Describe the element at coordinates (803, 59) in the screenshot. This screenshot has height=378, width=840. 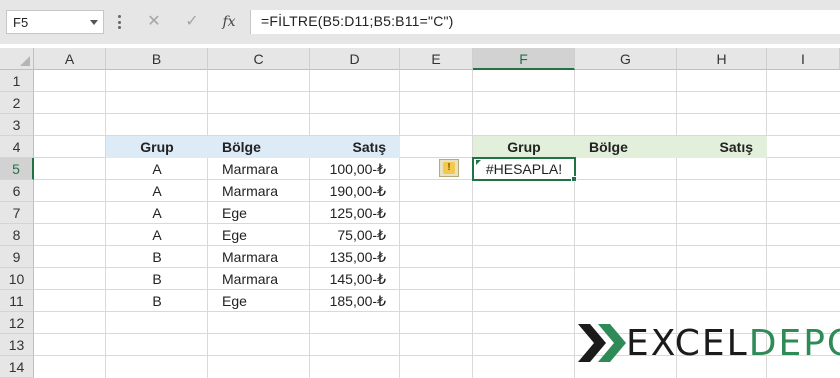
I see `column-header-i: I` at that location.